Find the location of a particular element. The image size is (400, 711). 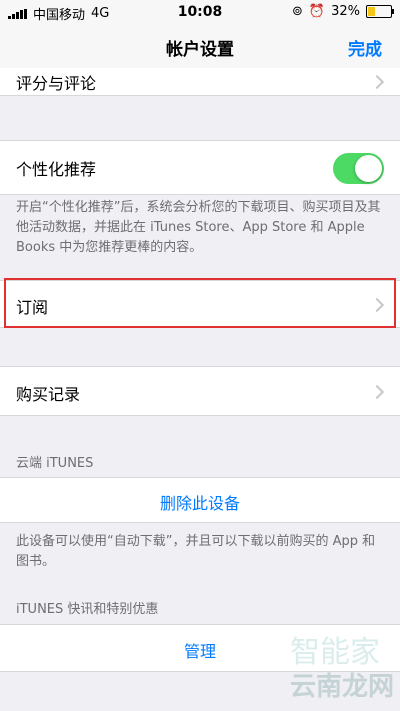

personalized-toggle is located at coordinates (358, 168).